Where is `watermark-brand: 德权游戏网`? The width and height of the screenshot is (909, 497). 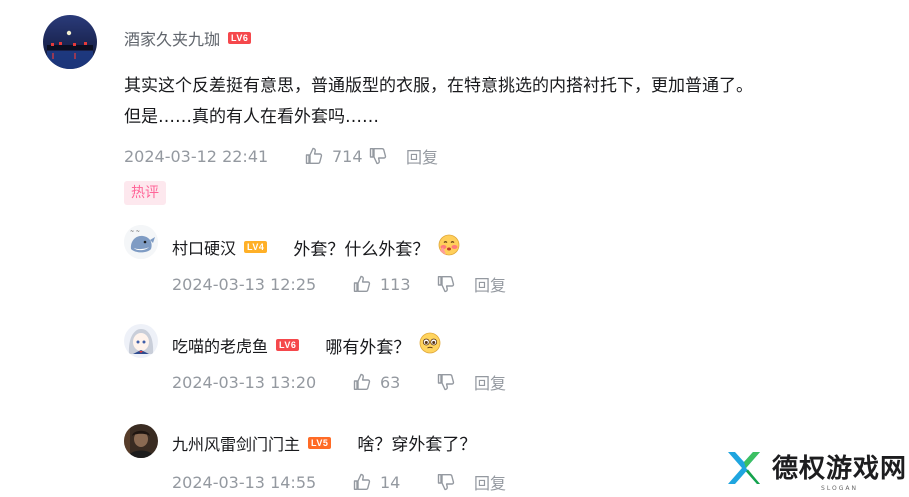
watermark-brand: 德权游戏网 is located at coordinates (840, 469).